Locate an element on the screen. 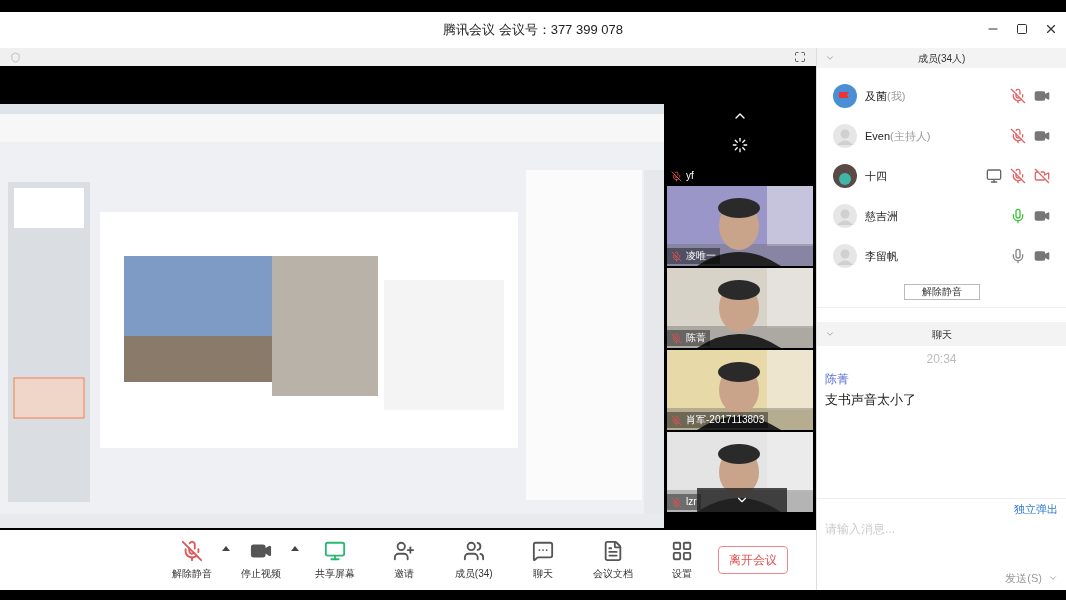 The image size is (1066, 600). member-row: 十四 is located at coordinates (941, 176).